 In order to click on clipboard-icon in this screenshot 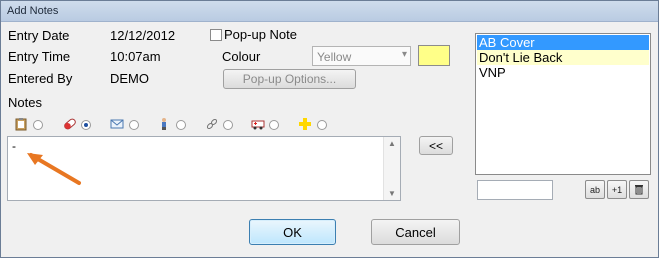, I will do `click(21, 124)`.